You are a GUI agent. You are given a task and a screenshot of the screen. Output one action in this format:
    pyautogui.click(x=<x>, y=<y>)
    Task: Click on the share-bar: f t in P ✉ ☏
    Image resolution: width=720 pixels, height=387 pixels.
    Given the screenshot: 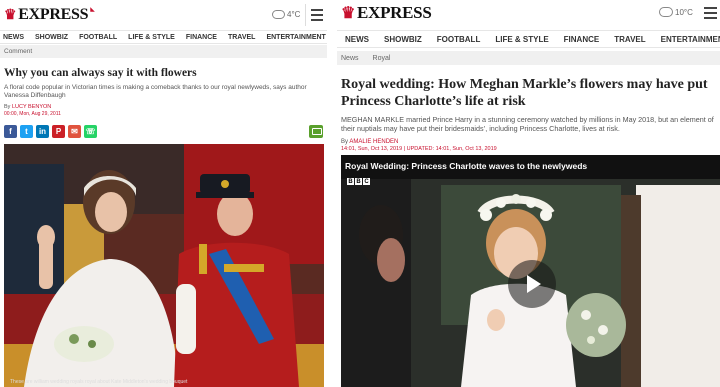 What is the action you would take?
    pyautogui.click(x=163, y=132)
    